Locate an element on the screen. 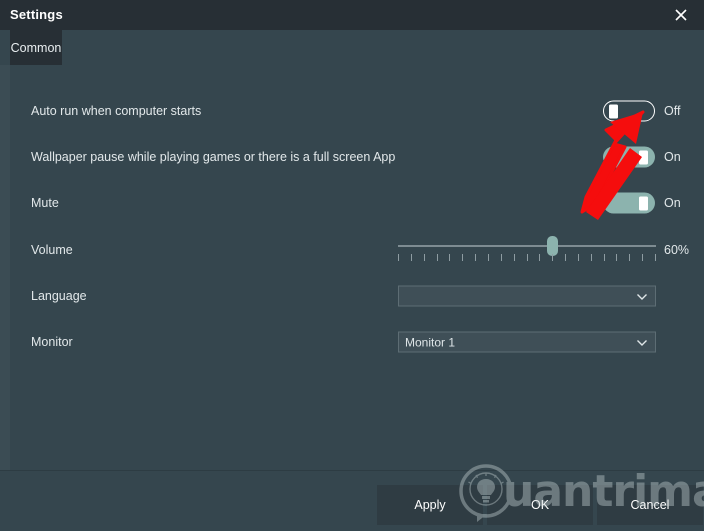 The height and width of the screenshot is (531, 704). row-volume-label: Volume is located at coordinates (52, 250).